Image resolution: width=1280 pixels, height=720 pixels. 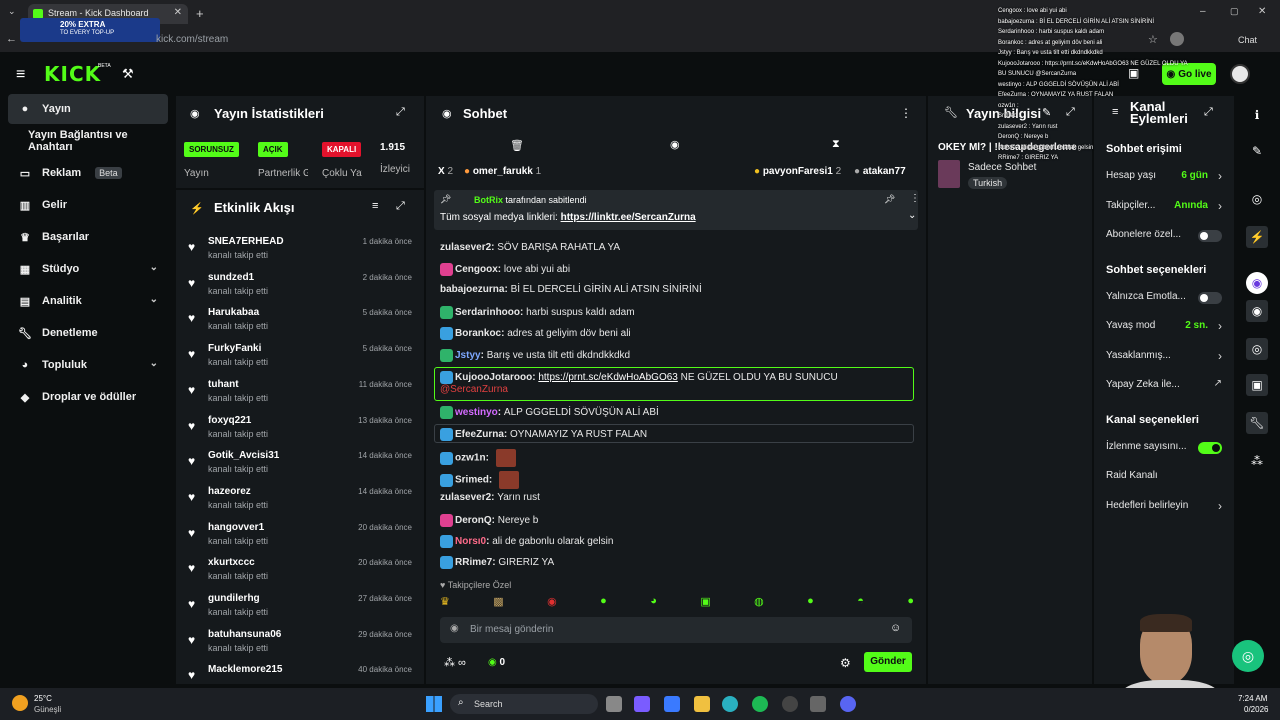 I want to click on group-icon: ⁂, so click(x=1257, y=461).